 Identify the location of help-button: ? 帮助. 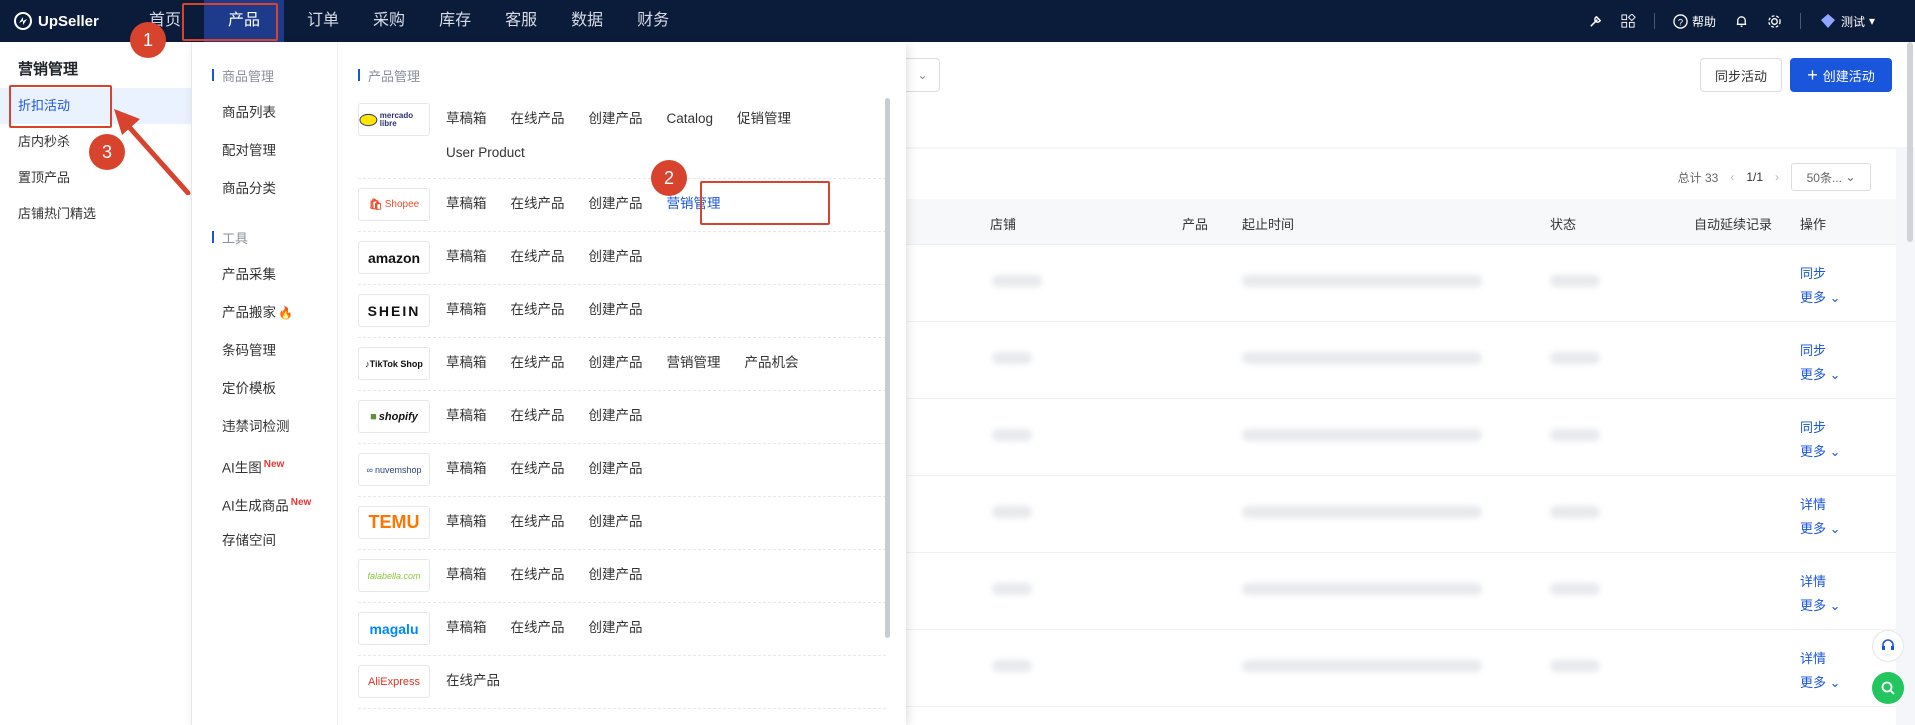
(1694, 21).